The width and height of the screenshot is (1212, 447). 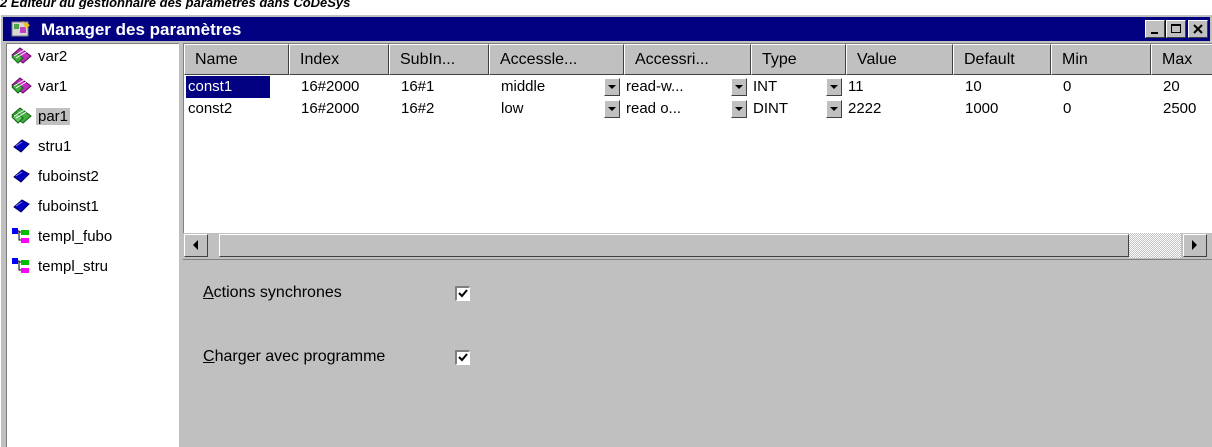 What do you see at coordinates (1180, 108) in the screenshot?
I see `cell-max: 2500` at bounding box center [1180, 108].